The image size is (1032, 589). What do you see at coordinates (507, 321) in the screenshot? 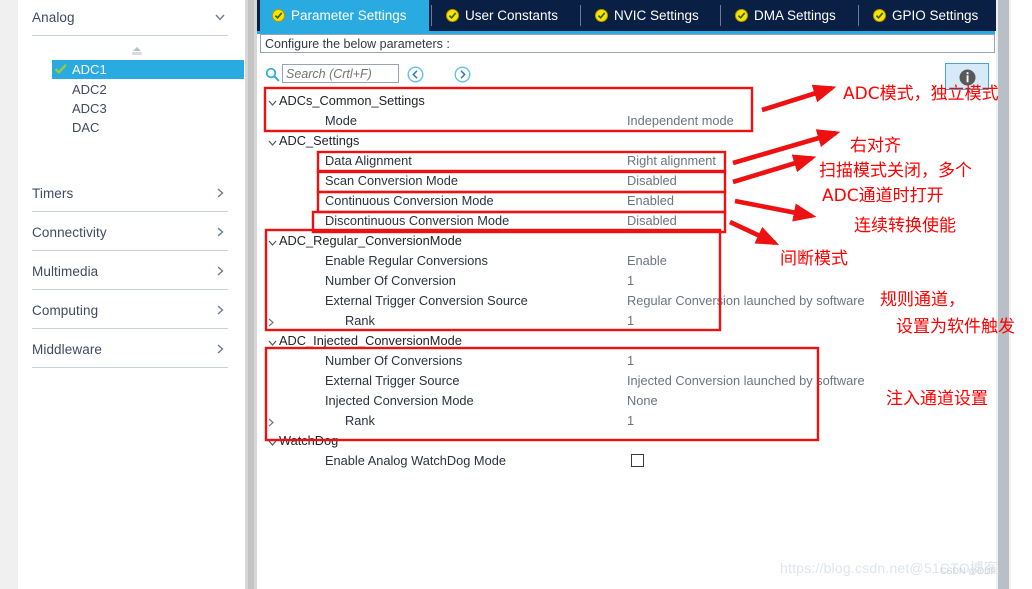
I see `param-row-regular-rank: Rank 1` at bounding box center [507, 321].